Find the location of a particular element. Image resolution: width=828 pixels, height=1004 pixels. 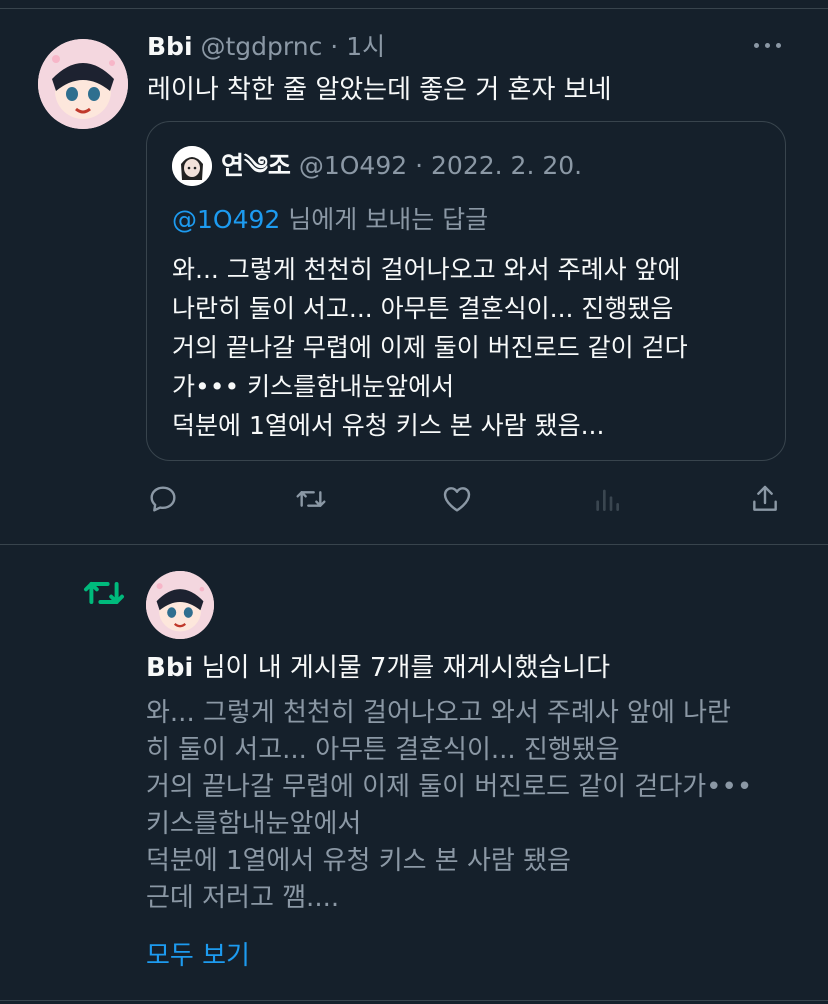

tweet-text: 레이나 착한 줄 알았는데 좋은 거 혼자 보네 is located at coordinates (379, 90).